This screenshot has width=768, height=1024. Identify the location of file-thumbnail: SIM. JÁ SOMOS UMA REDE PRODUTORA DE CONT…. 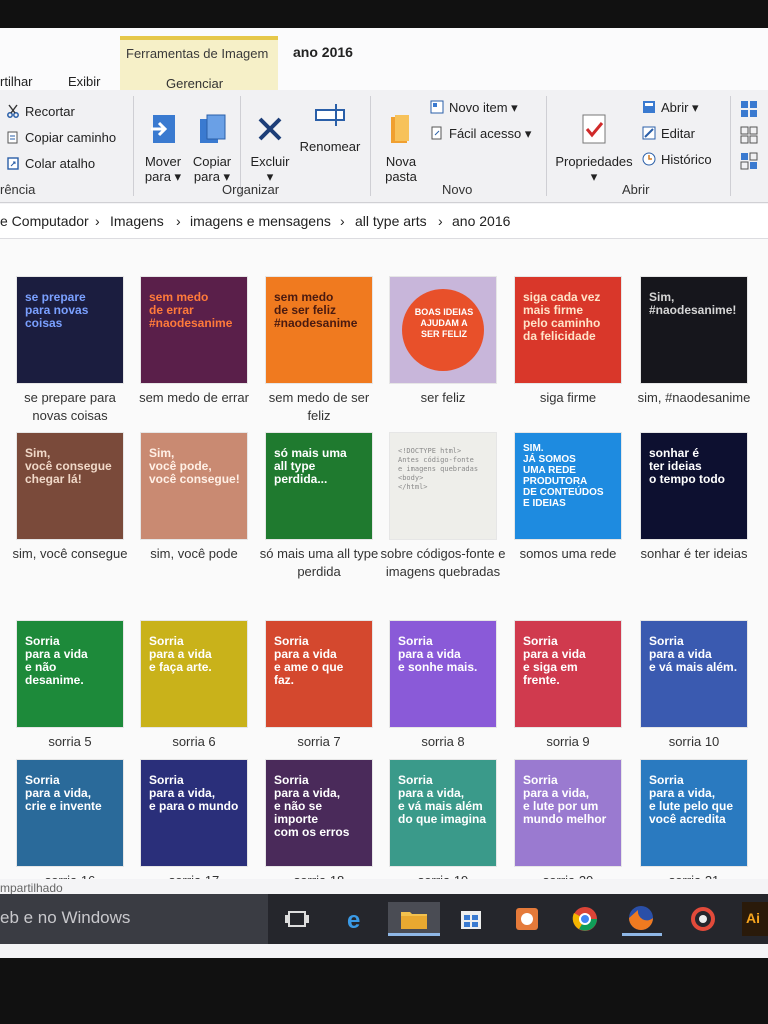
(568, 486).